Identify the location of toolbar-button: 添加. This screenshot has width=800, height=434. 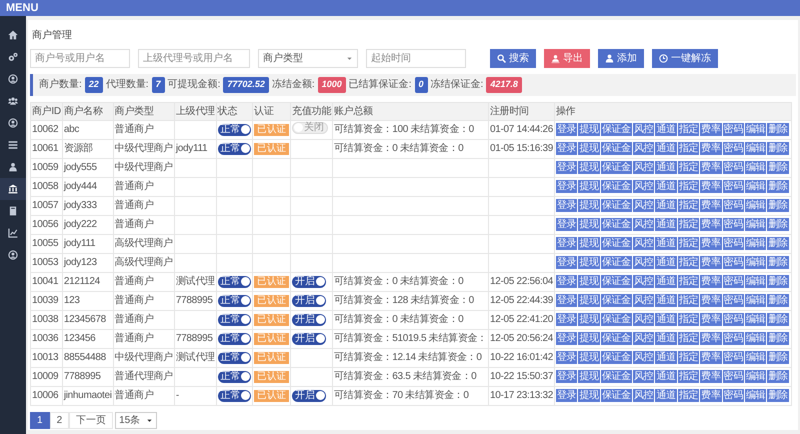
(621, 58).